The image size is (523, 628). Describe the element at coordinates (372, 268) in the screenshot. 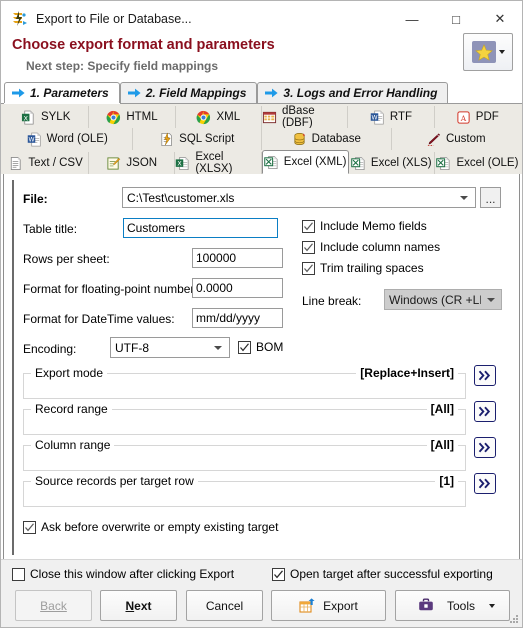

I see `trim-spaces-label: Trim trailing spaces` at that location.